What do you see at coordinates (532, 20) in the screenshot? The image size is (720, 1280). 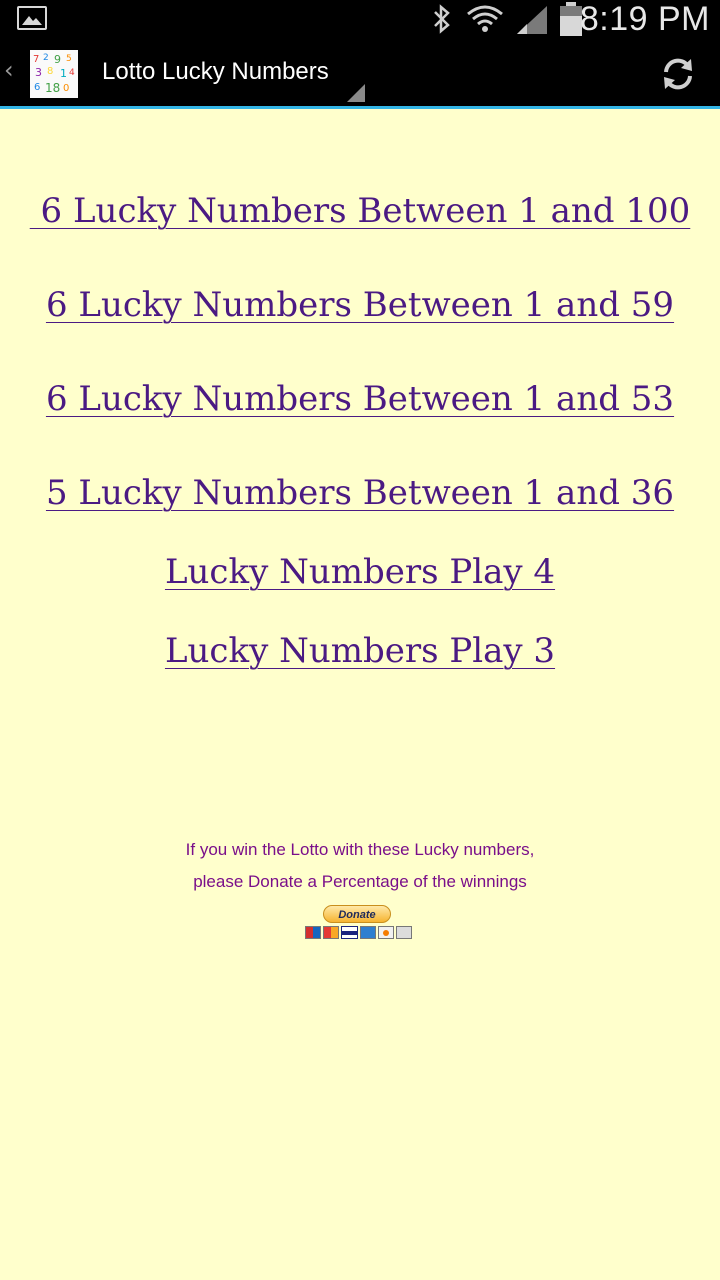 I see `signal-icon` at bounding box center [532, 20].